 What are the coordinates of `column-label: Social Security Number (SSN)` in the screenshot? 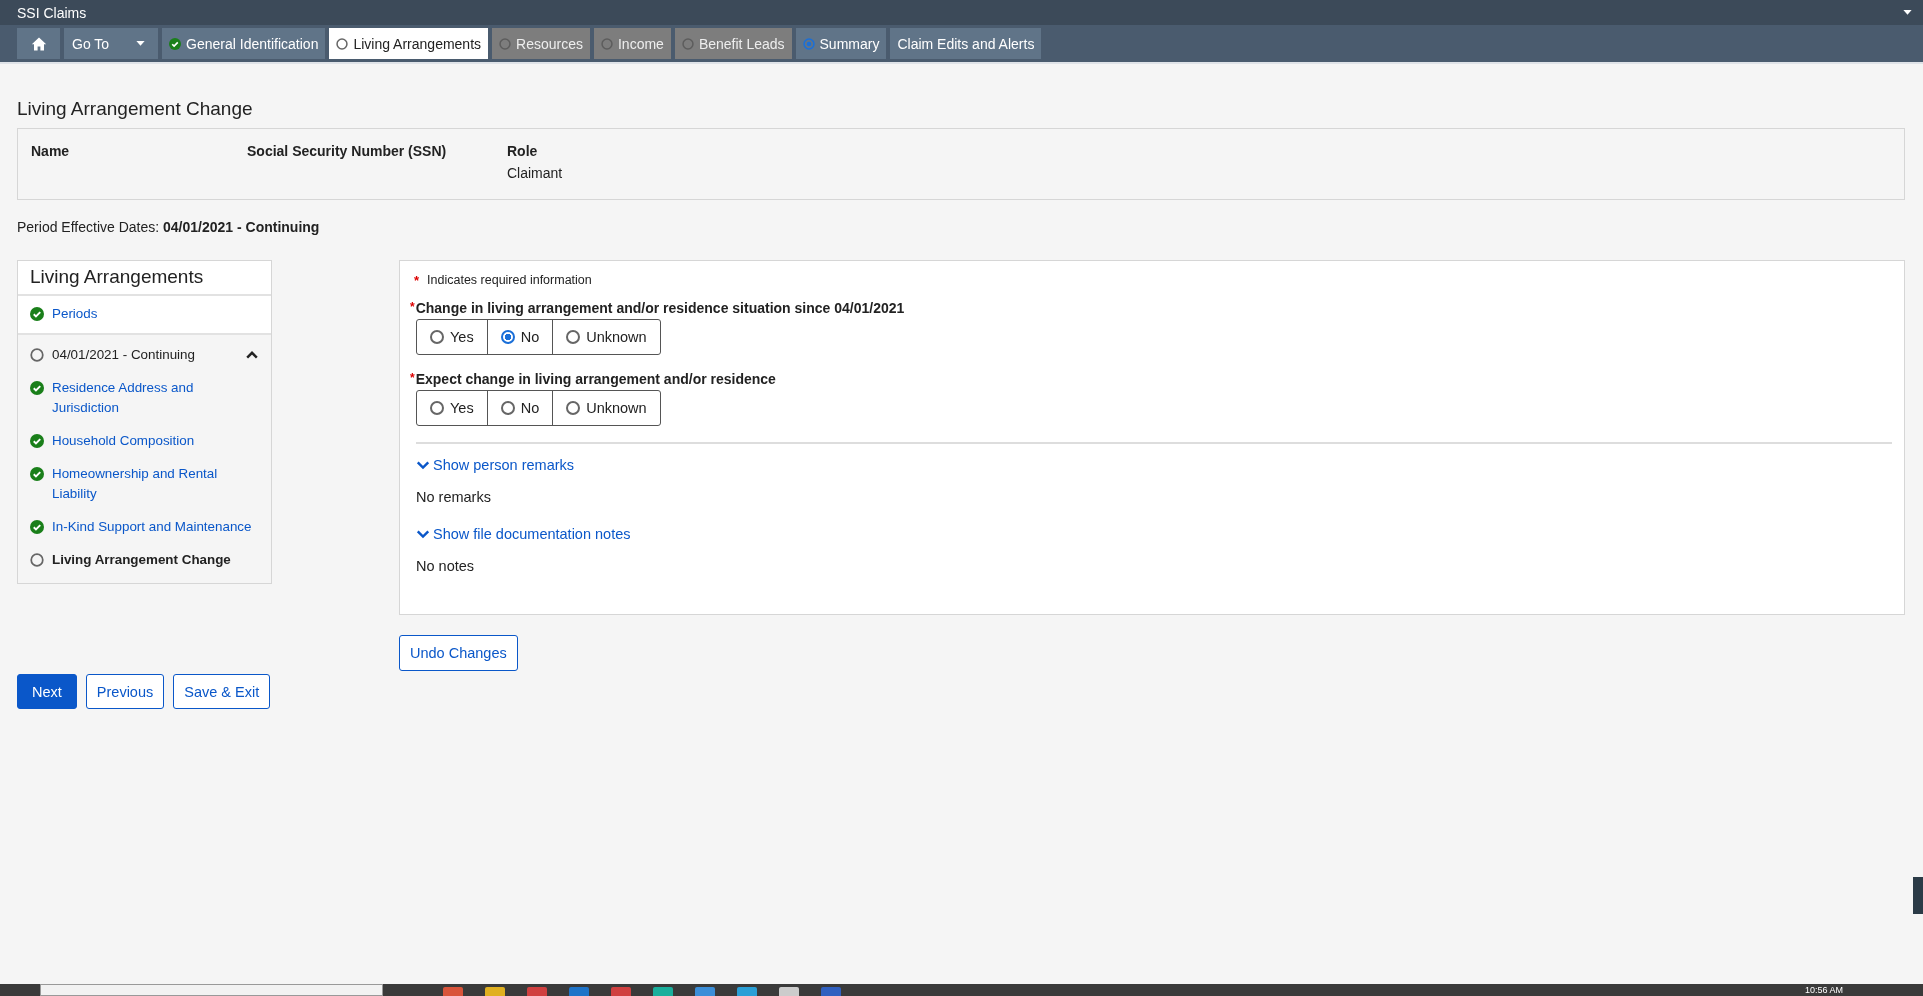 It's located at (347, 151).